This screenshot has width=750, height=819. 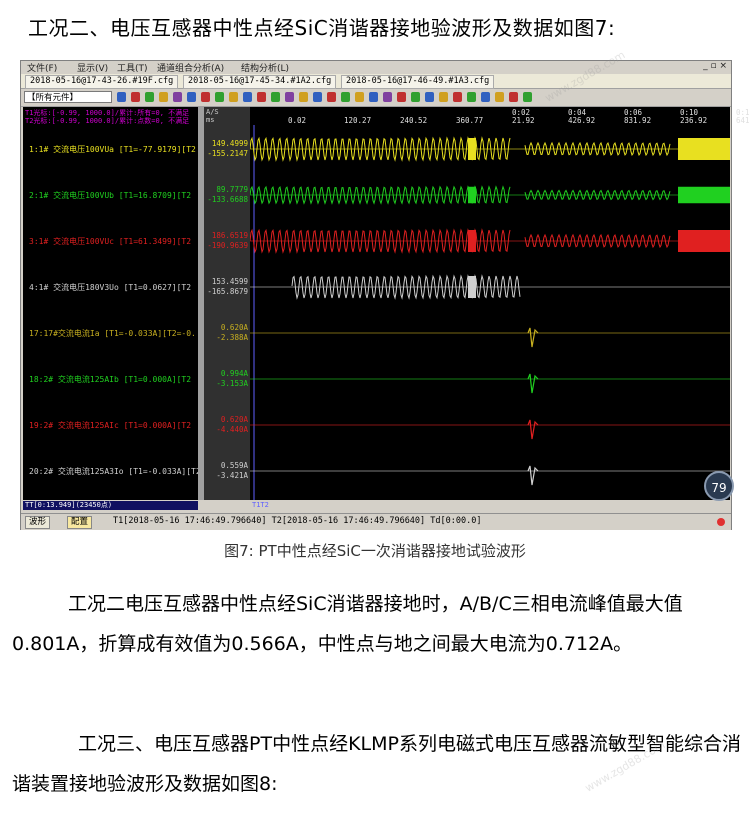 I want to click on status-indicator-icon, so click(x=721, y=522).